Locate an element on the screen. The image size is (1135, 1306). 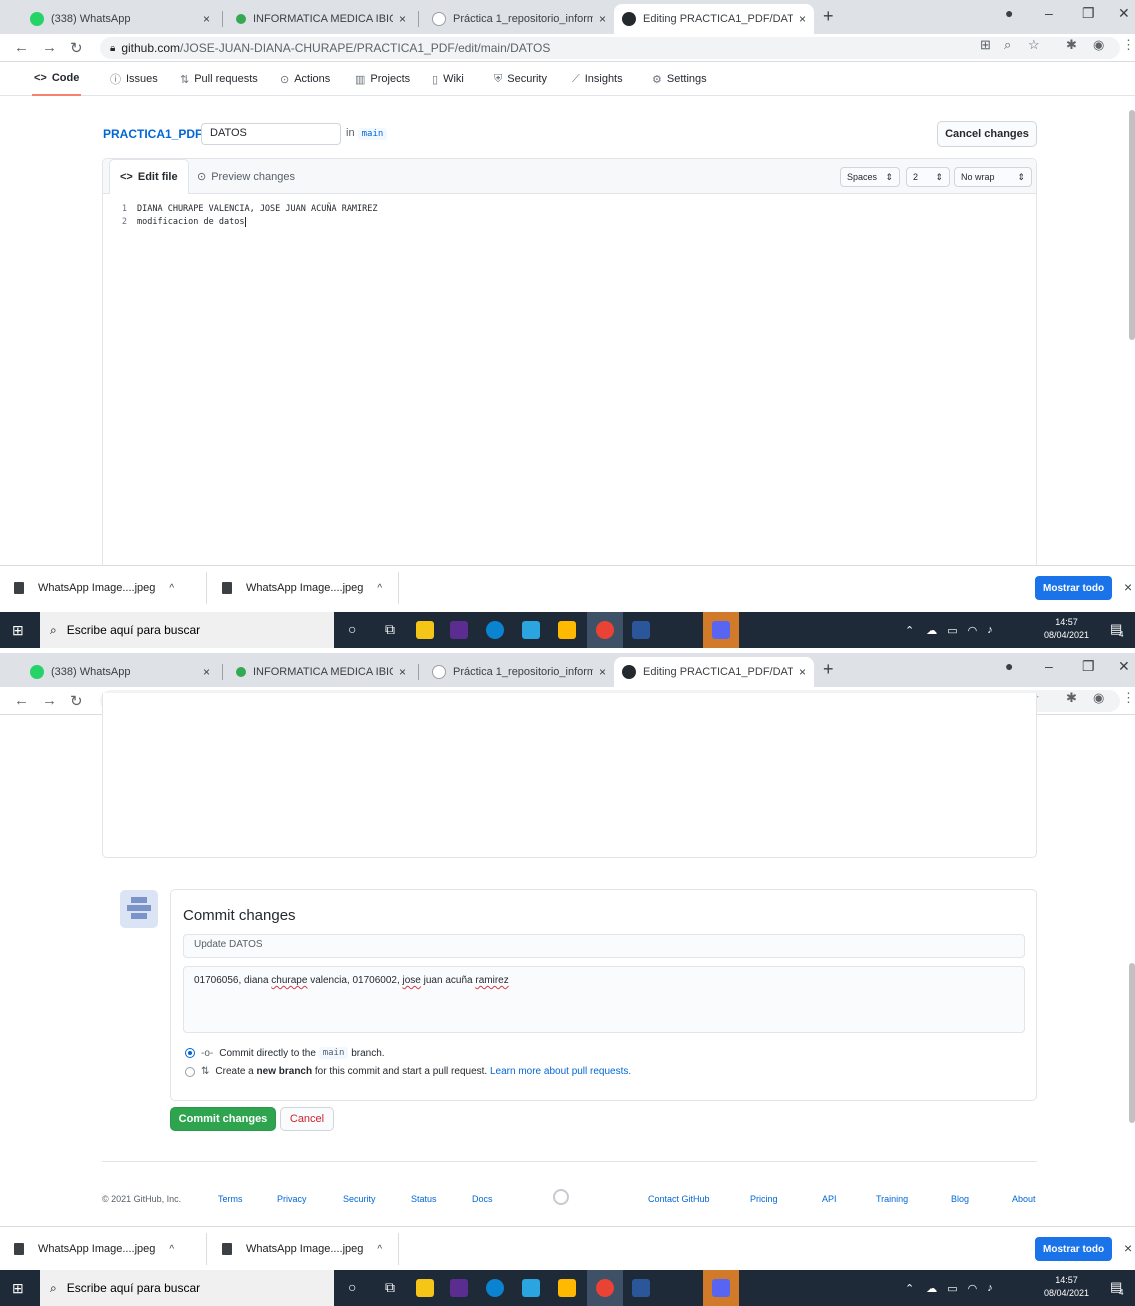
footer-link-about: About is located at coordinates (1024, 1199).